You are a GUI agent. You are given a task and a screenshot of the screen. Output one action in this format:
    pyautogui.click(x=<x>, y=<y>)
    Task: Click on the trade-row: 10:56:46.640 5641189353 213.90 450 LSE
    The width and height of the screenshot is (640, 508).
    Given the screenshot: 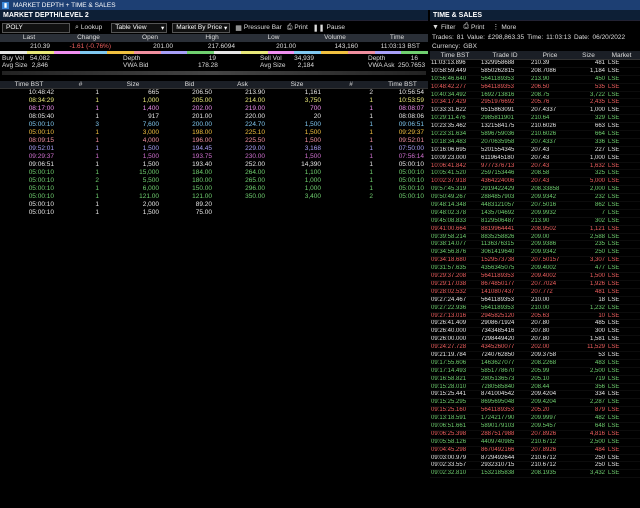 What is the action you would take?
    pyautogui.click(x=535, y=80)
    